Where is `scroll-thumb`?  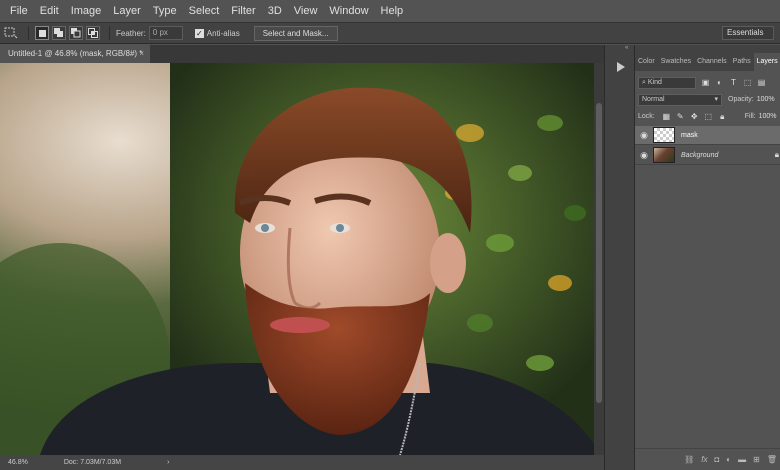 scroll-thumb is located at coordinates (599, 253).